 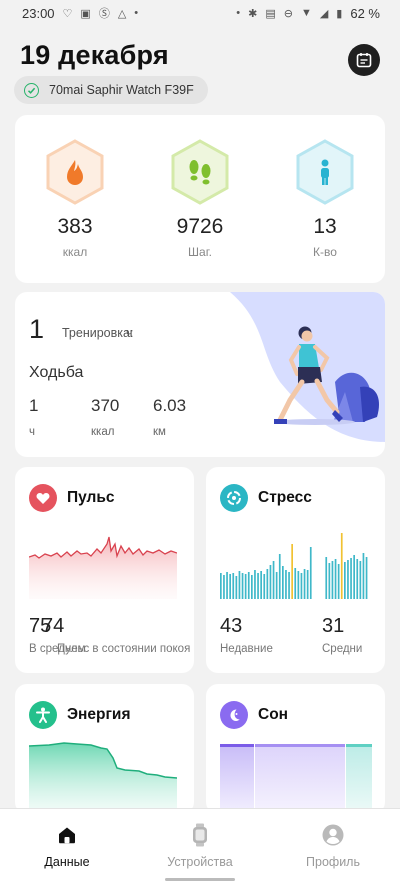 I want to click on workout-type: Ходьба, so click(x=56, y=372).